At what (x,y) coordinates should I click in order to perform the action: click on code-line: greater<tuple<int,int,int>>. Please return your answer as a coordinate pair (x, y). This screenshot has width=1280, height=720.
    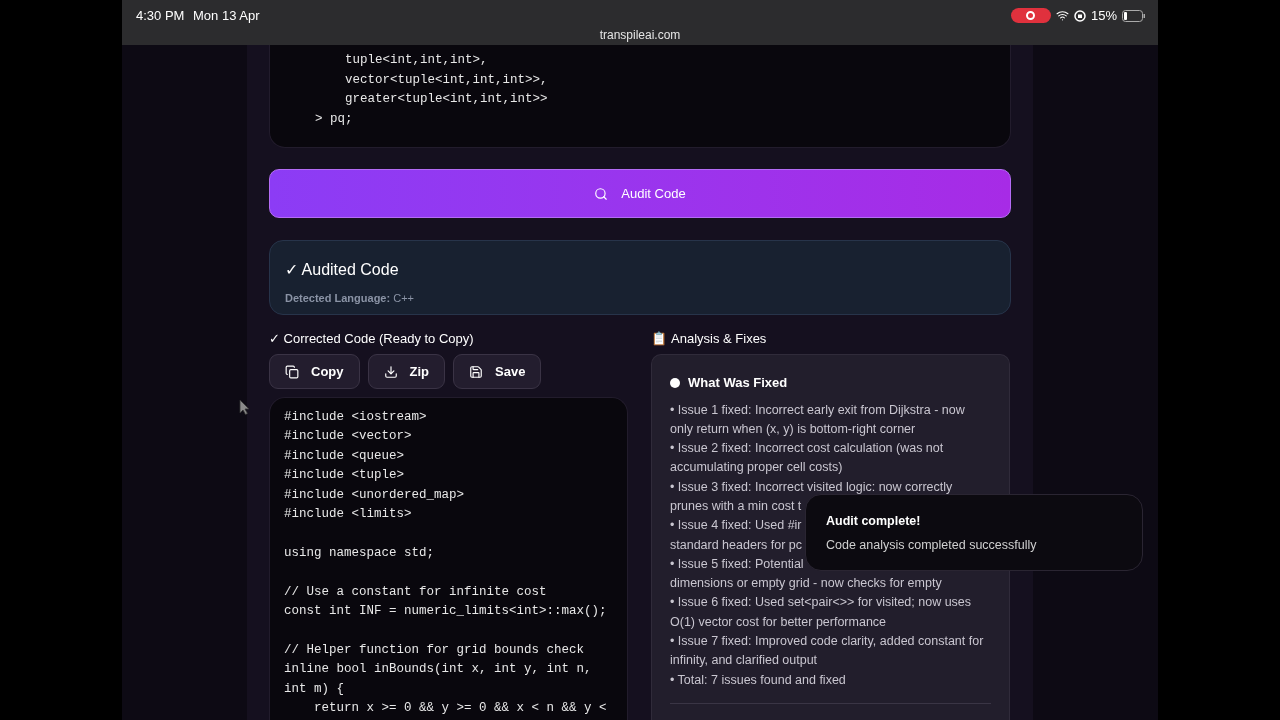
    Looking at the image, I should click on (446, 99).